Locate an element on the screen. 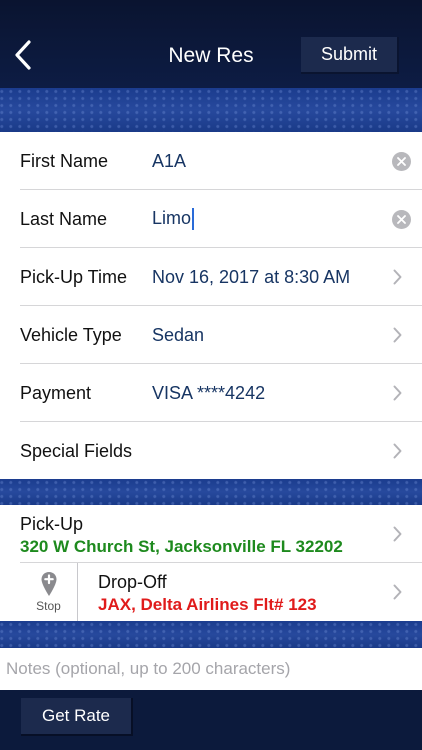  add-stop-button: Stop is located at coordinates (49, 592).